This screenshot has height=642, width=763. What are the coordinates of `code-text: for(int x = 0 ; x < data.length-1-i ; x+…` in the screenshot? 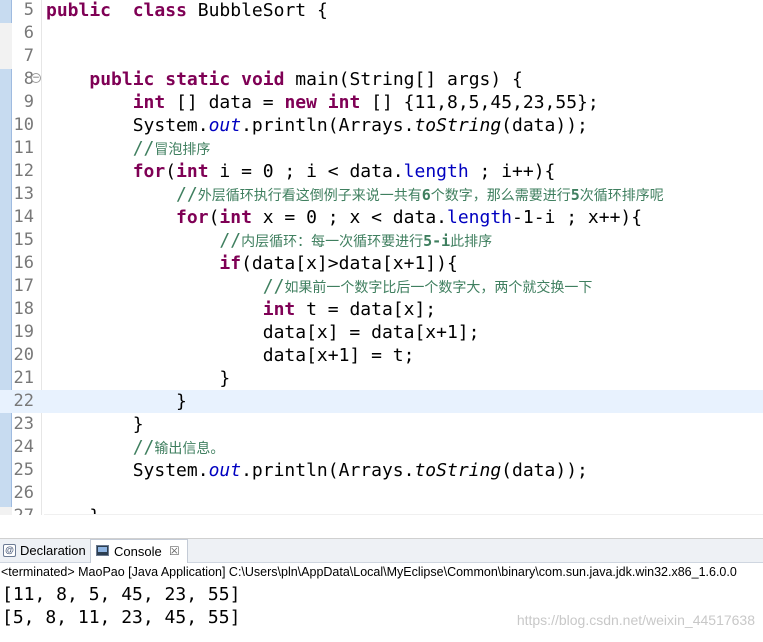 It's located at (344, 217).